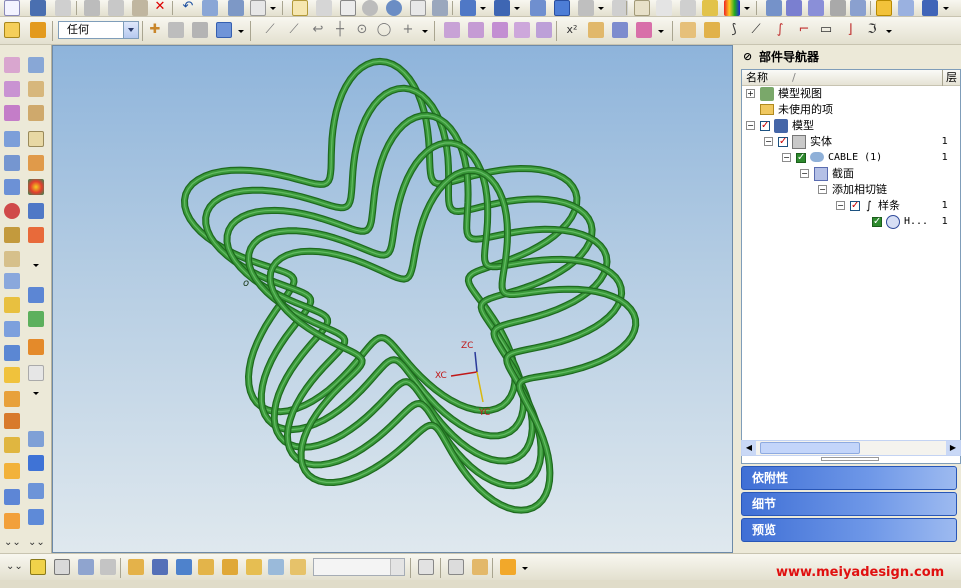 This screenshot has width=961, height=588. I want to click on endpoint-icon: ⟋, so click(294, 30).